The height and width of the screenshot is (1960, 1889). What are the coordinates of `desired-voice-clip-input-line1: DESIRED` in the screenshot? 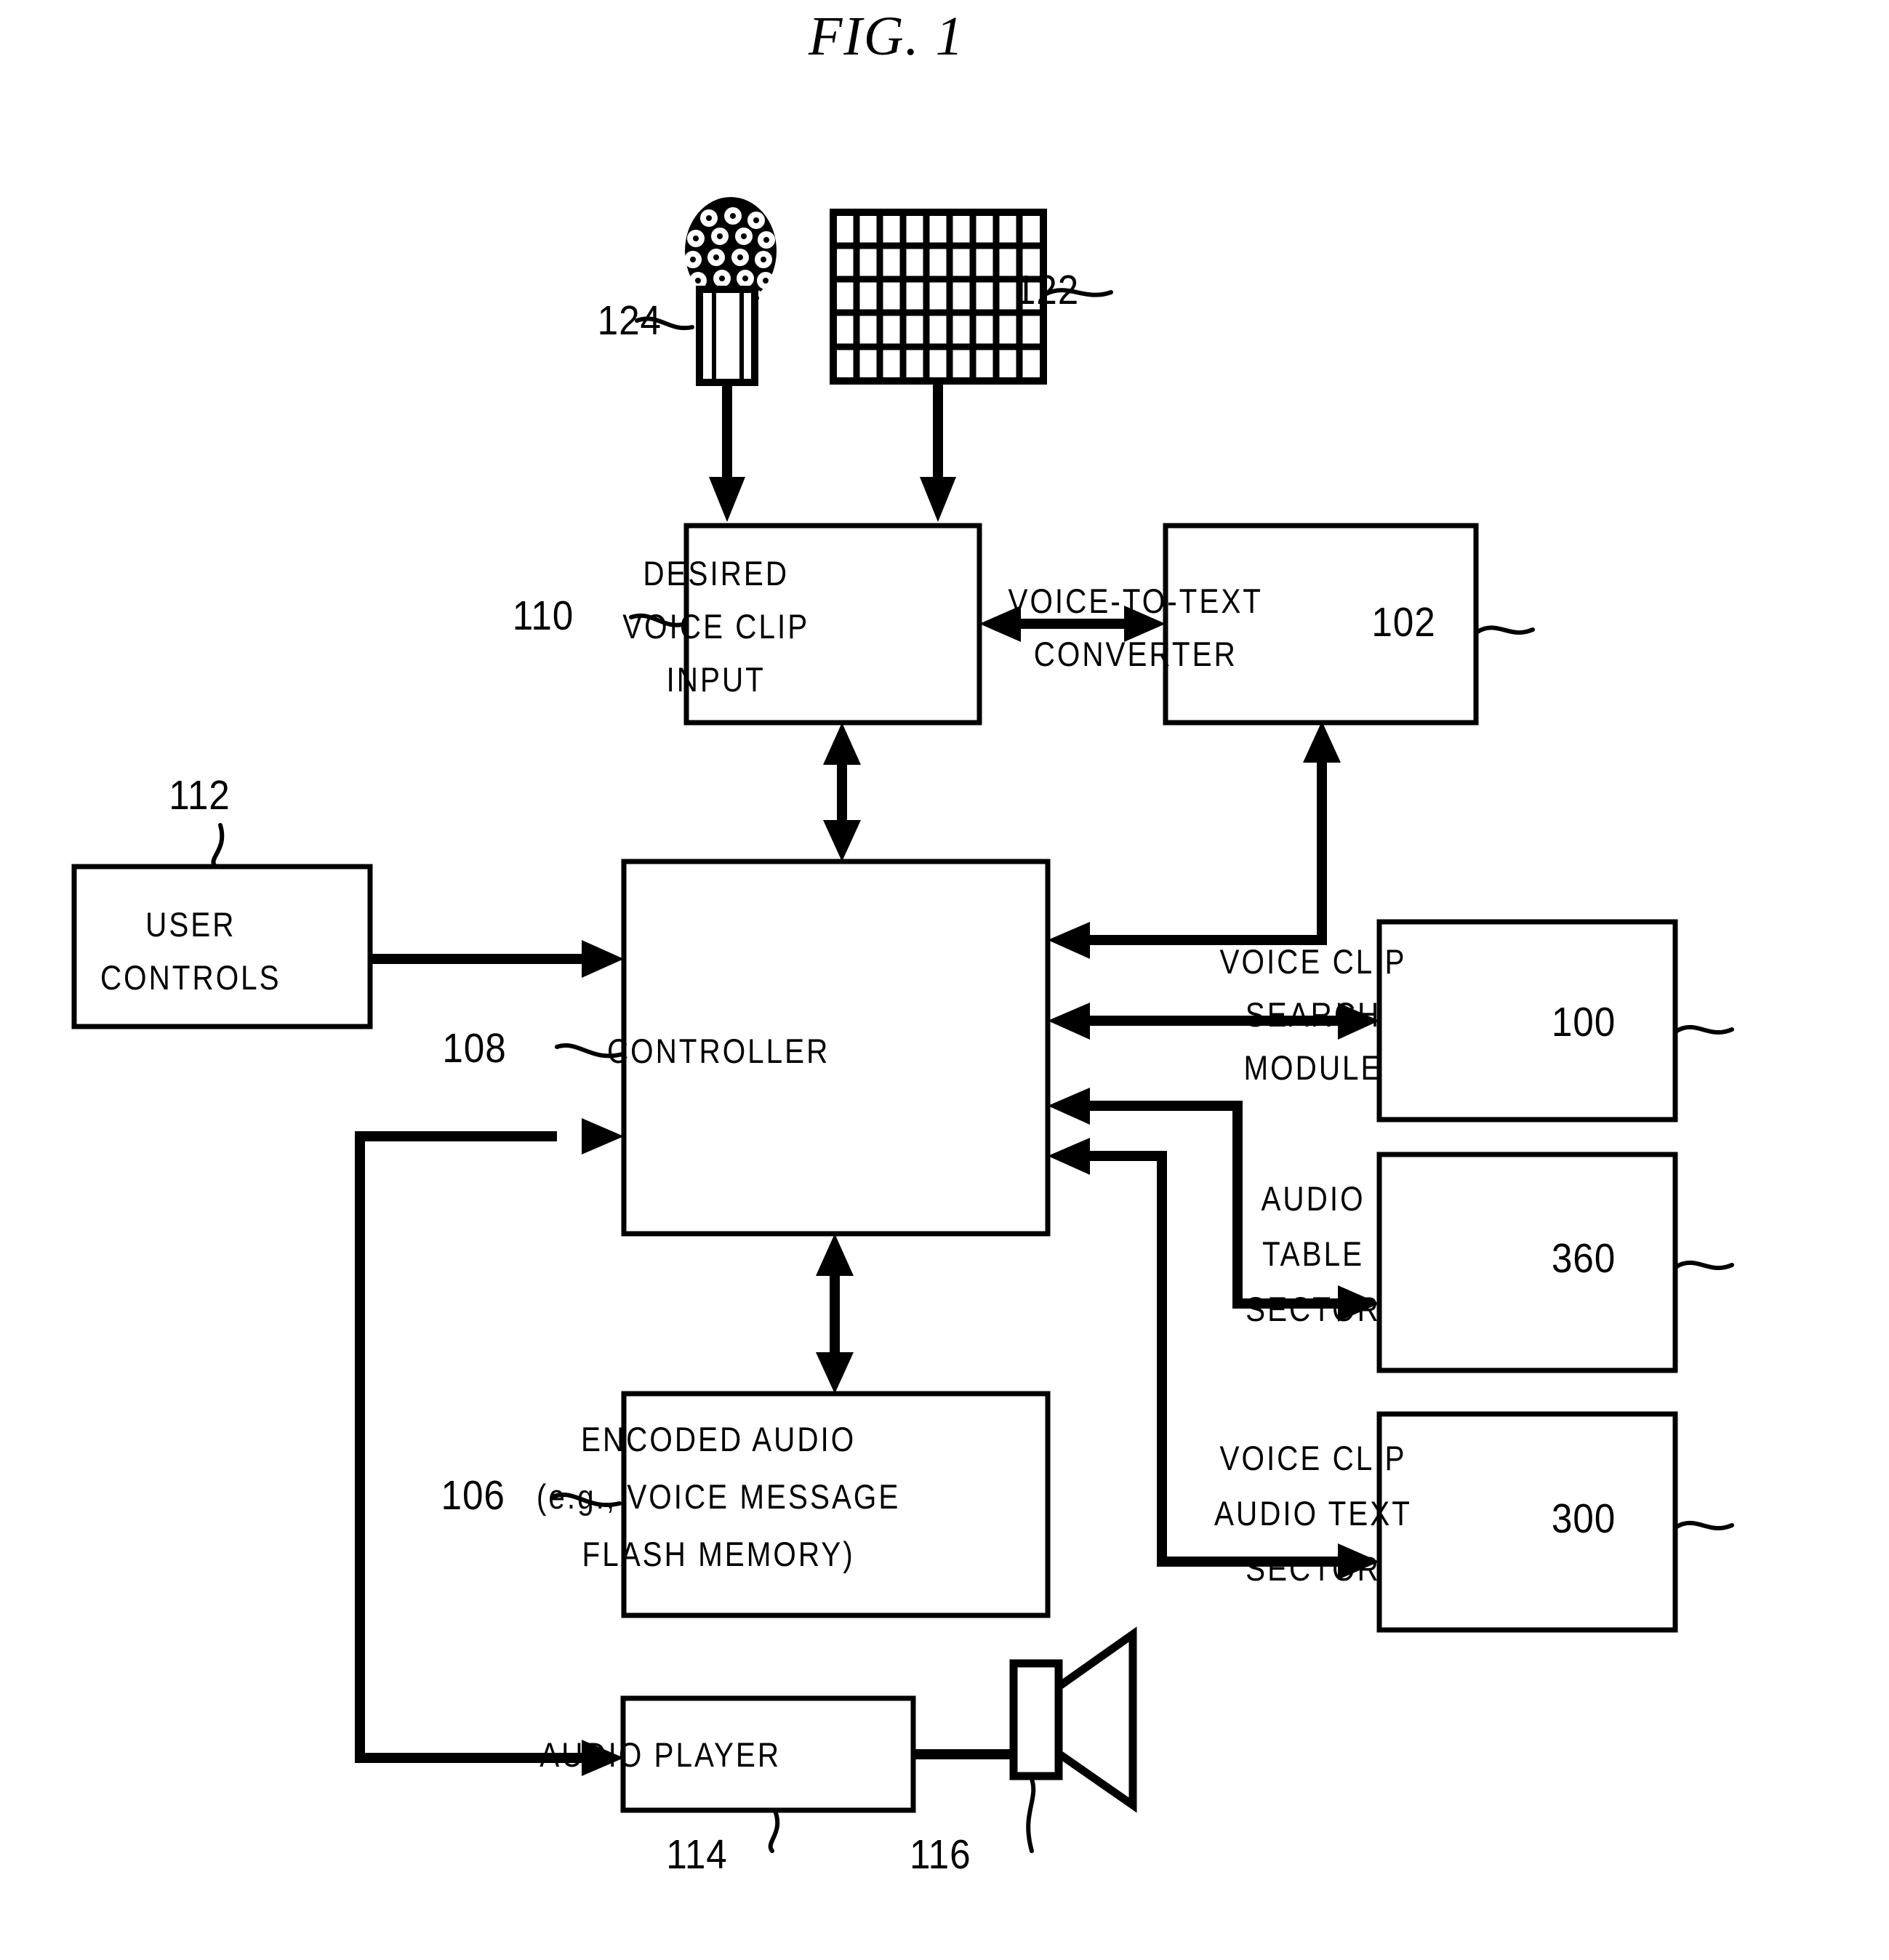 It's located at (716, 574).